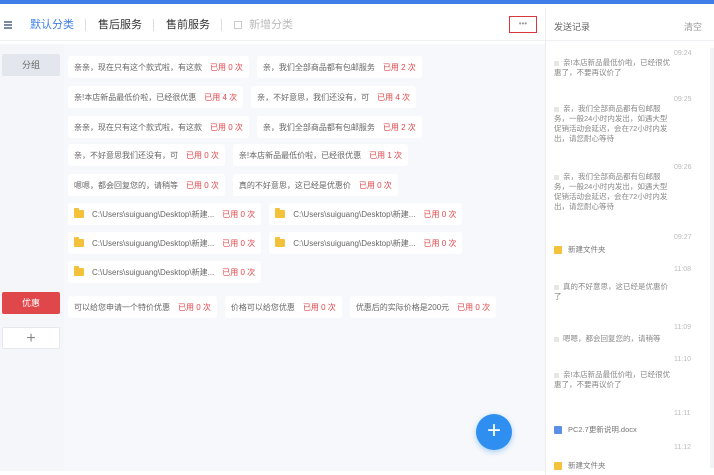  I want to click on phrase-row: 嗯嗯，都会回复您的，请稍等 已用 0 次 真的不好意思，这已经是优惠价 已用 0 次, so click(233, 185).